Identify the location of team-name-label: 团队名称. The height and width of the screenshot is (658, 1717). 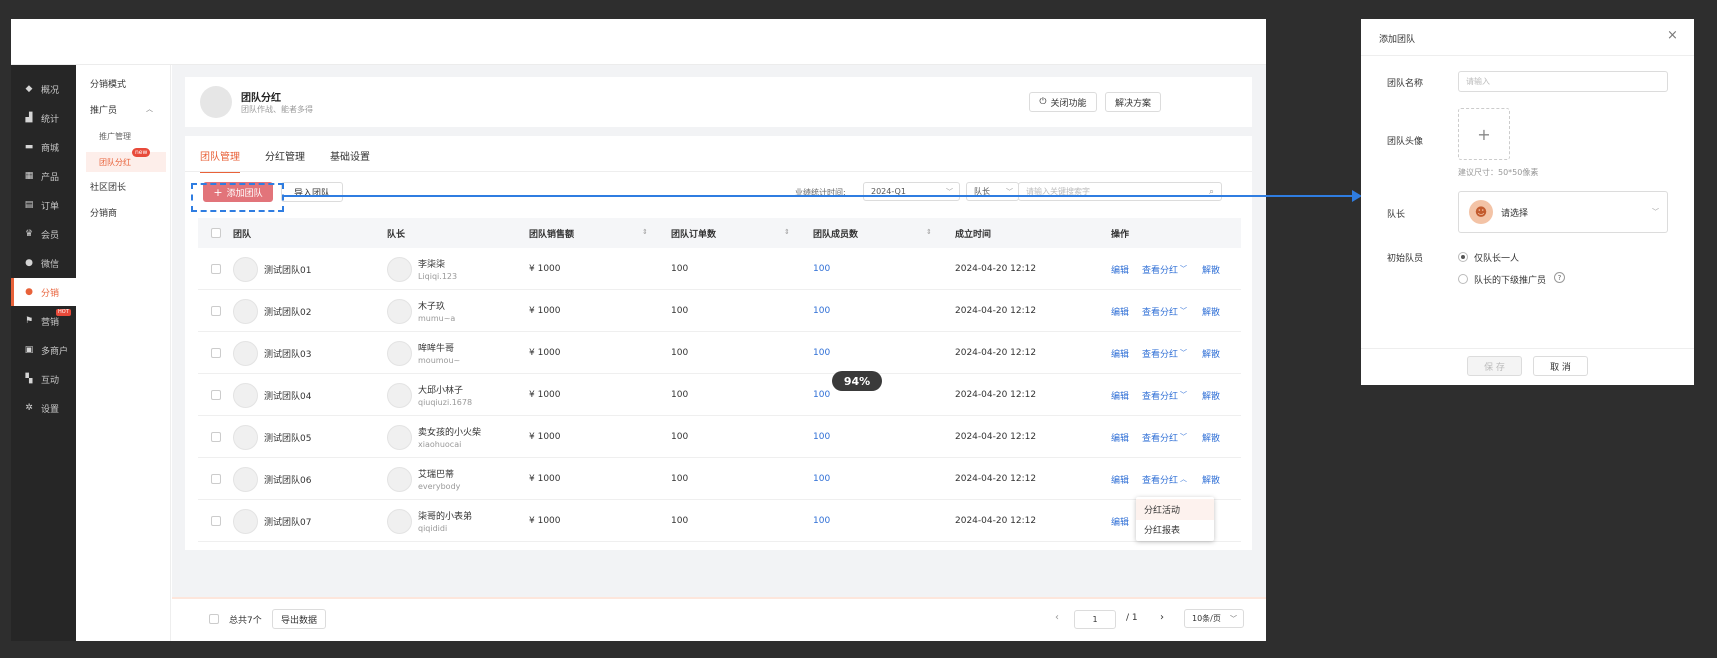
(1405, 84).